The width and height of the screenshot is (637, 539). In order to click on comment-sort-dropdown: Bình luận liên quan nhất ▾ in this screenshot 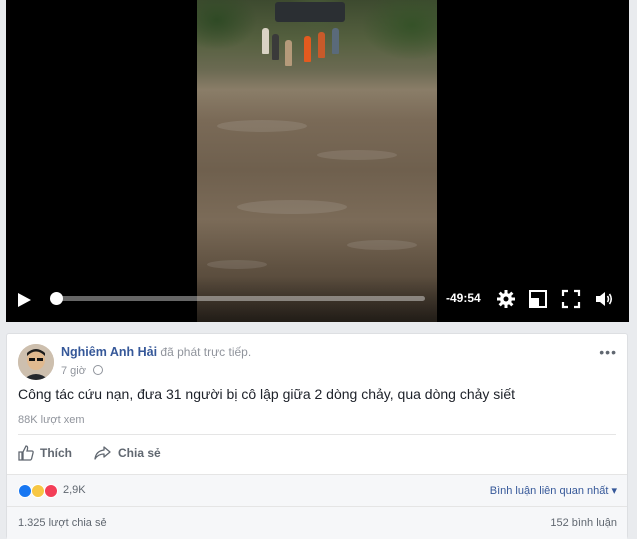, I will do `click(553, 490)`.